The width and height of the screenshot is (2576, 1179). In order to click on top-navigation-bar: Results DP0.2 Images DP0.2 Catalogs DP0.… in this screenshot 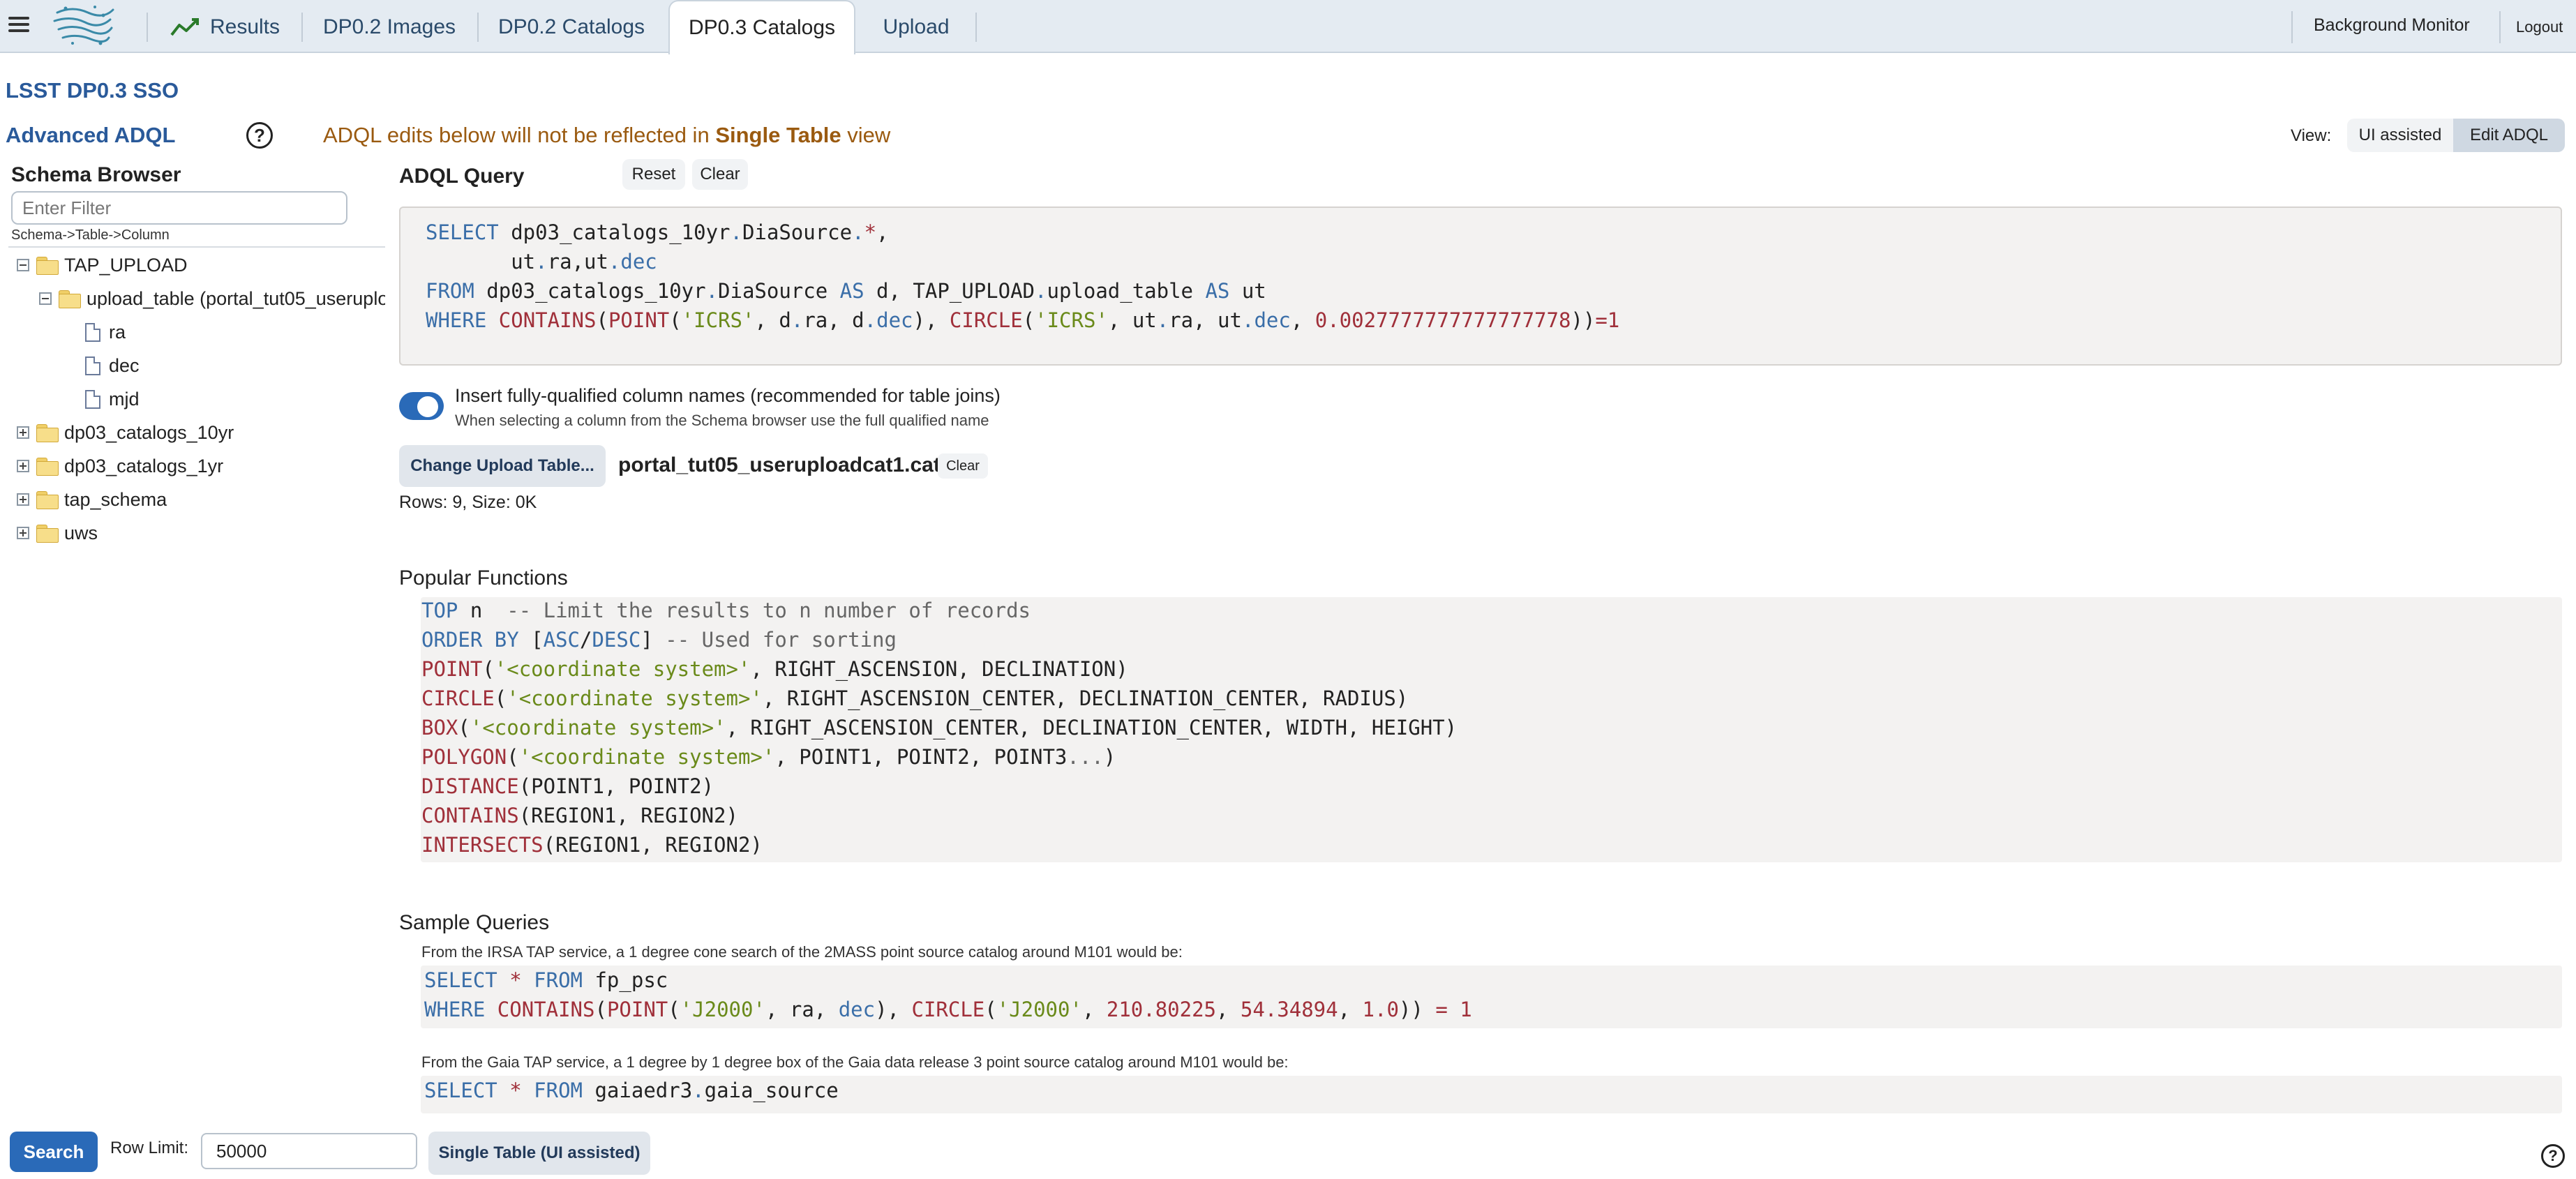, I will do `click(1288, 27)`.